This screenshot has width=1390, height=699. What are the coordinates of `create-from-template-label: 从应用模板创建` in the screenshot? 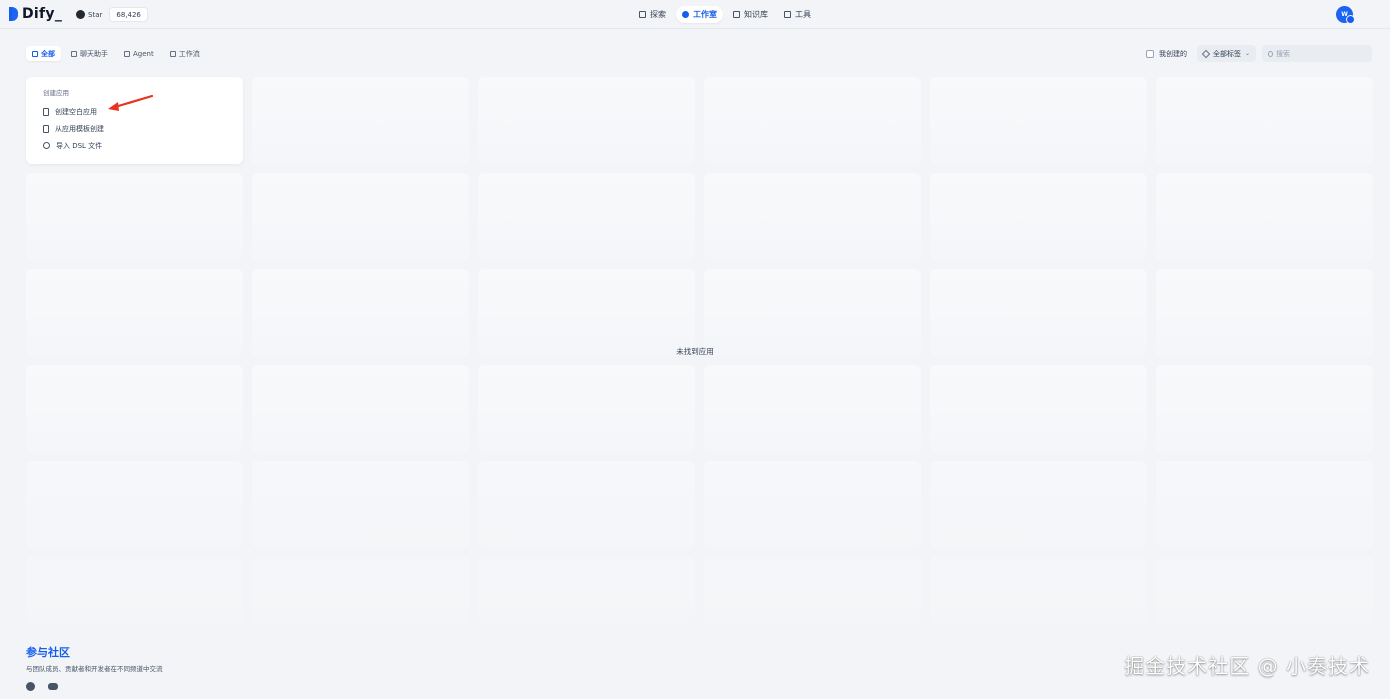 It's located at (79, 128).